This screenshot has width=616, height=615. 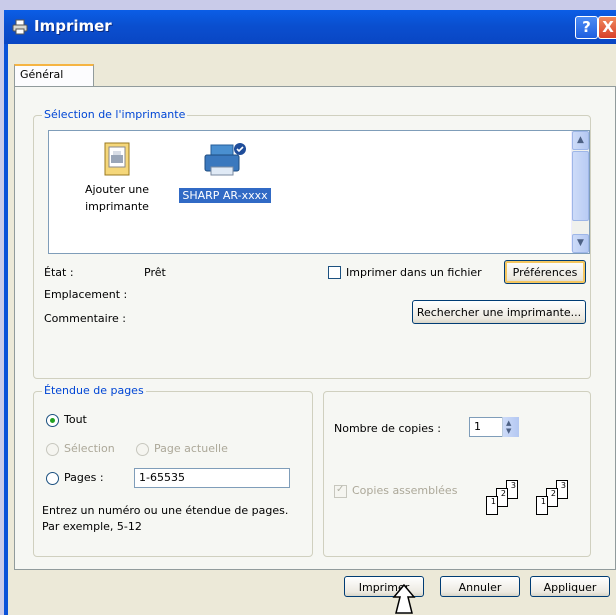 What do you see at coordinates (84, 477) in the screenshot?
I see `radio-pages-label: Pages :` at bounding box center [84, 477].